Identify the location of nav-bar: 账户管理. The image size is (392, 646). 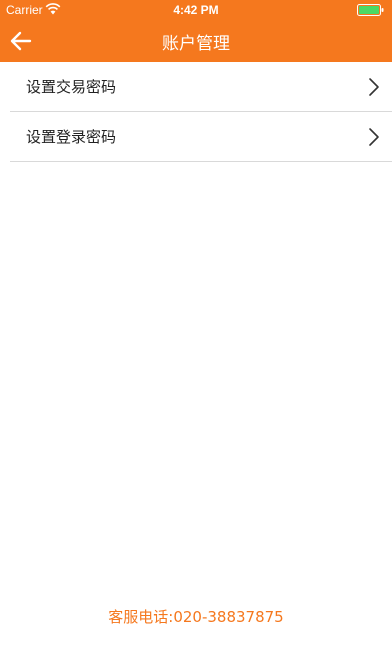
(196, 41).